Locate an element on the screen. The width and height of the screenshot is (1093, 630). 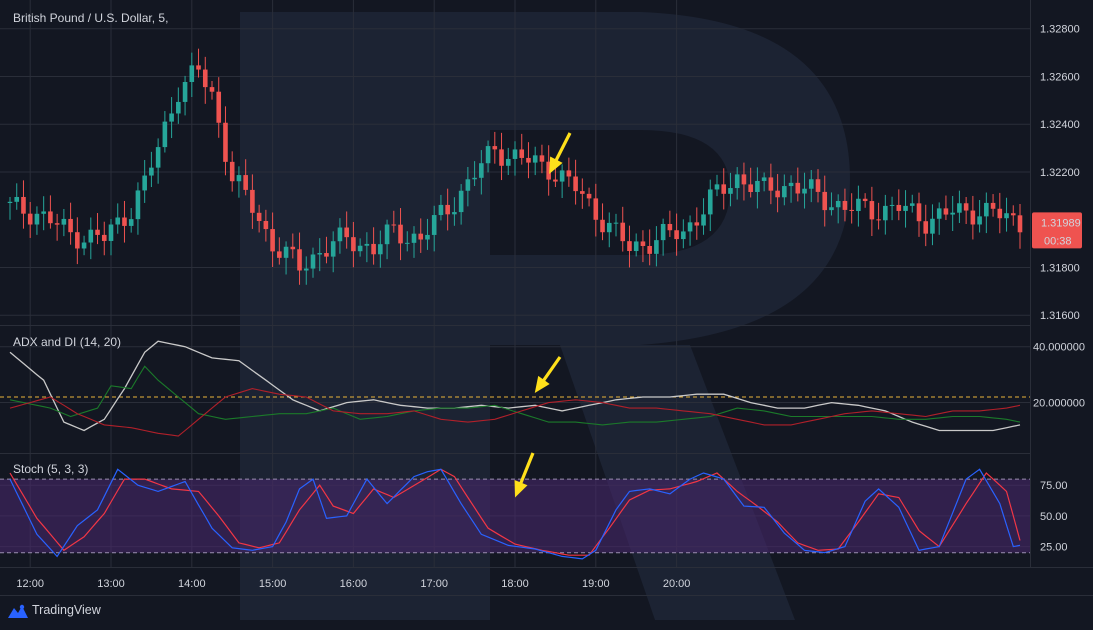
time-tick-label: 19:00 is located at coordinates (596, 584).